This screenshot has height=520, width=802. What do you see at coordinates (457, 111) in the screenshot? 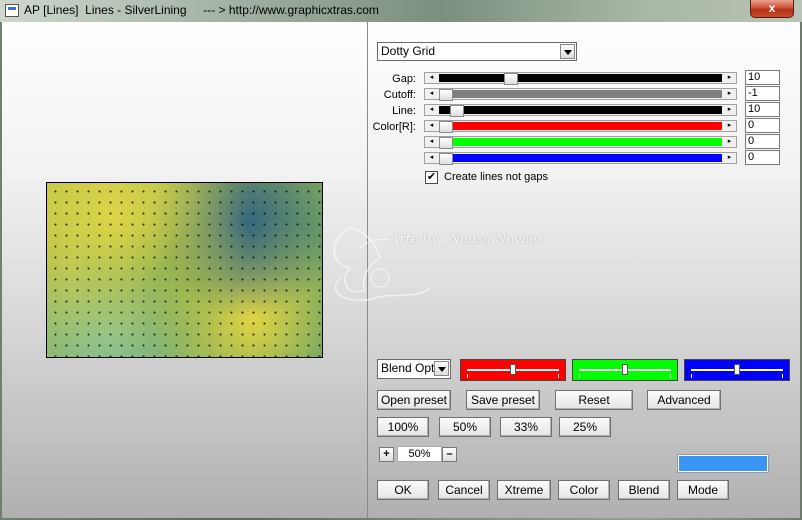
I see `line-slider-thumb` at bounding box center [457, 111].